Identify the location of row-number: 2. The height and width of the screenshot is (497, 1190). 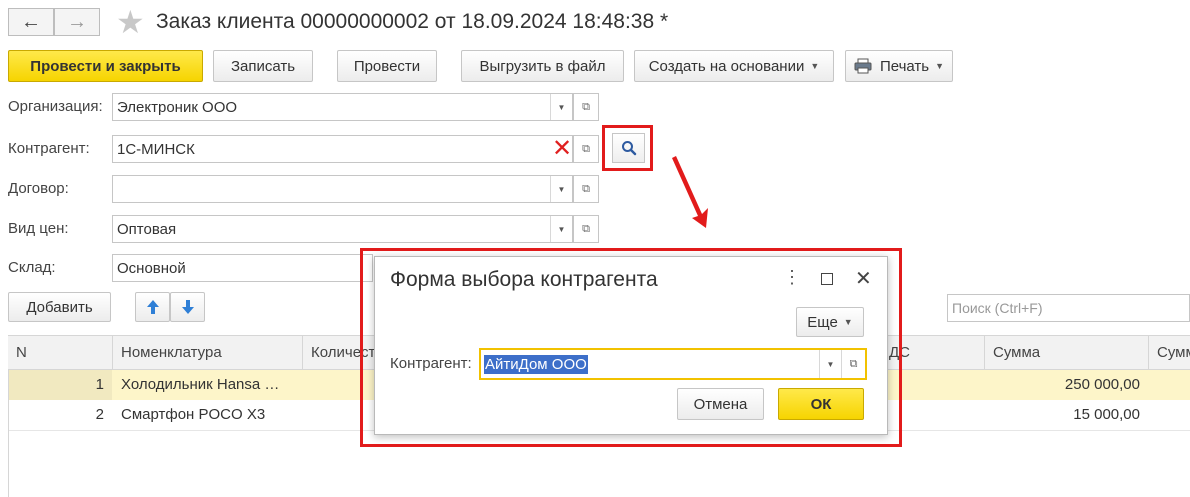
(99, 414).